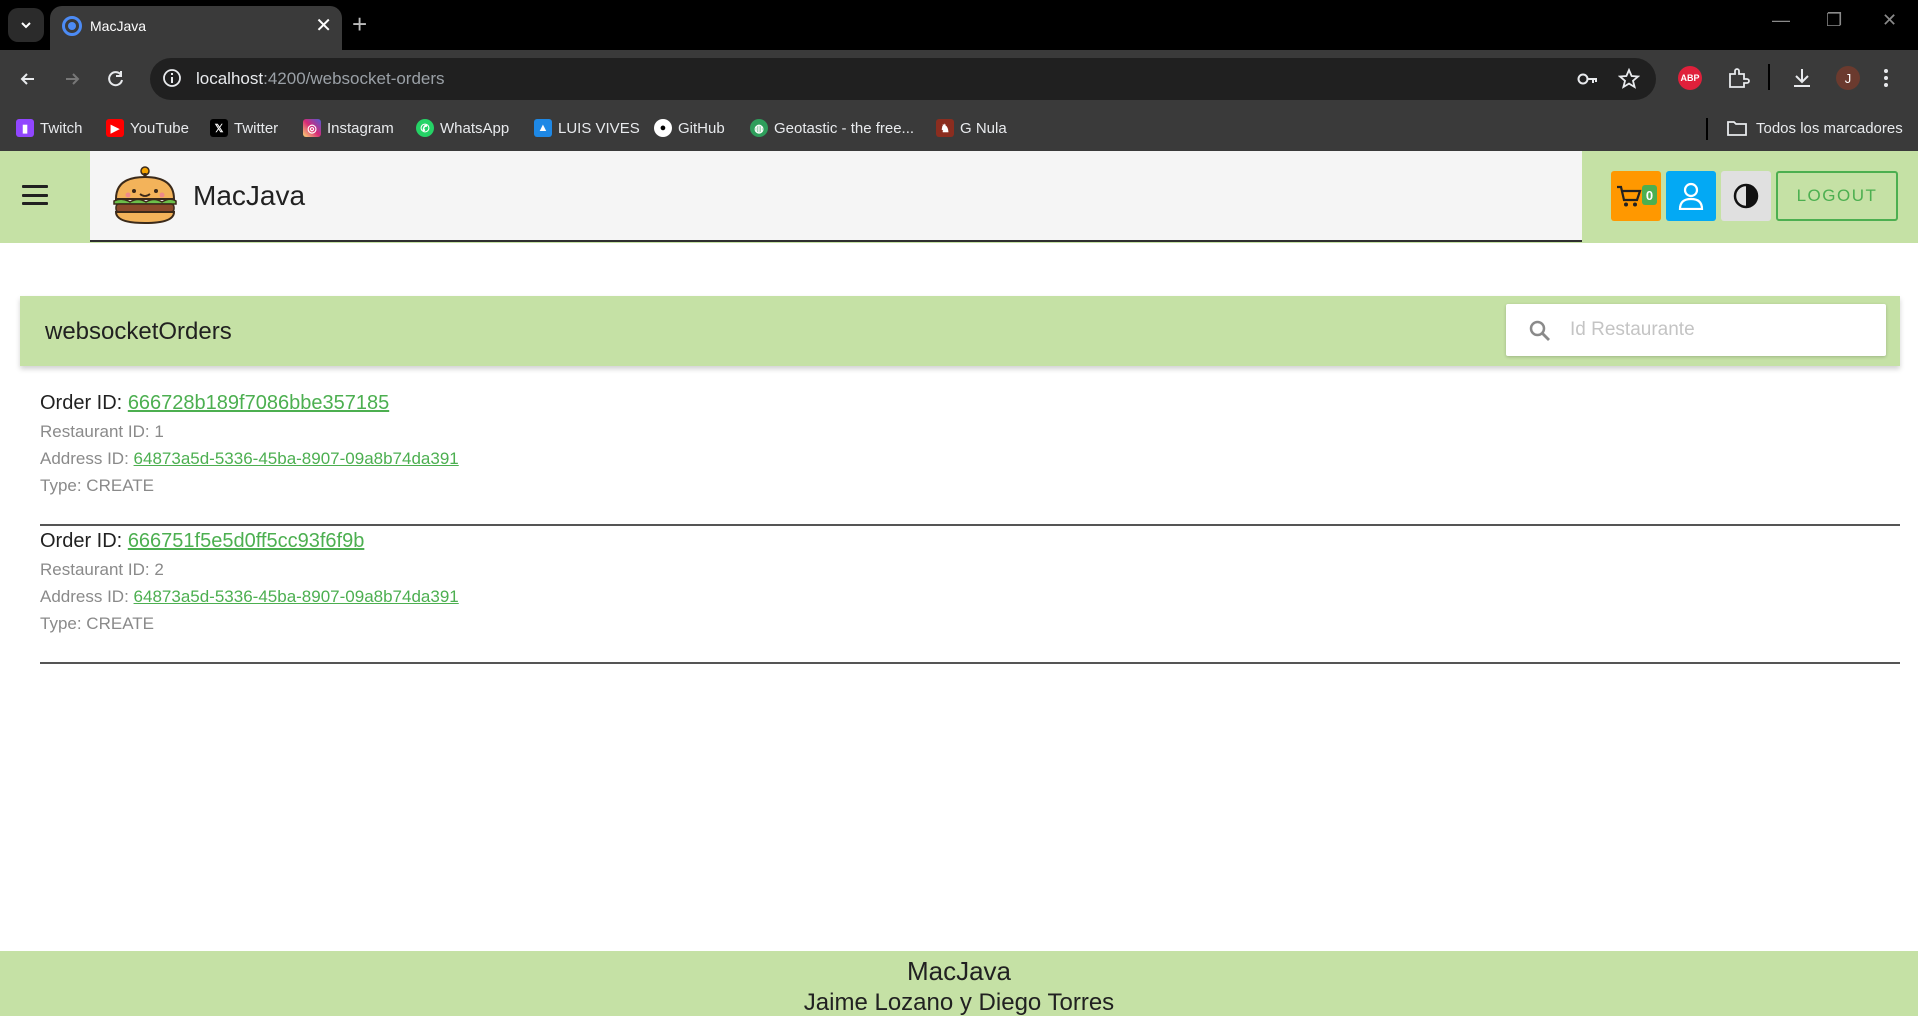 This screenshot has height=1016, width=1918. What do you see at coordinates (219, 128) in the screenshot?
I see `x-icon: 𝕏` at bounding box center [219, 128].